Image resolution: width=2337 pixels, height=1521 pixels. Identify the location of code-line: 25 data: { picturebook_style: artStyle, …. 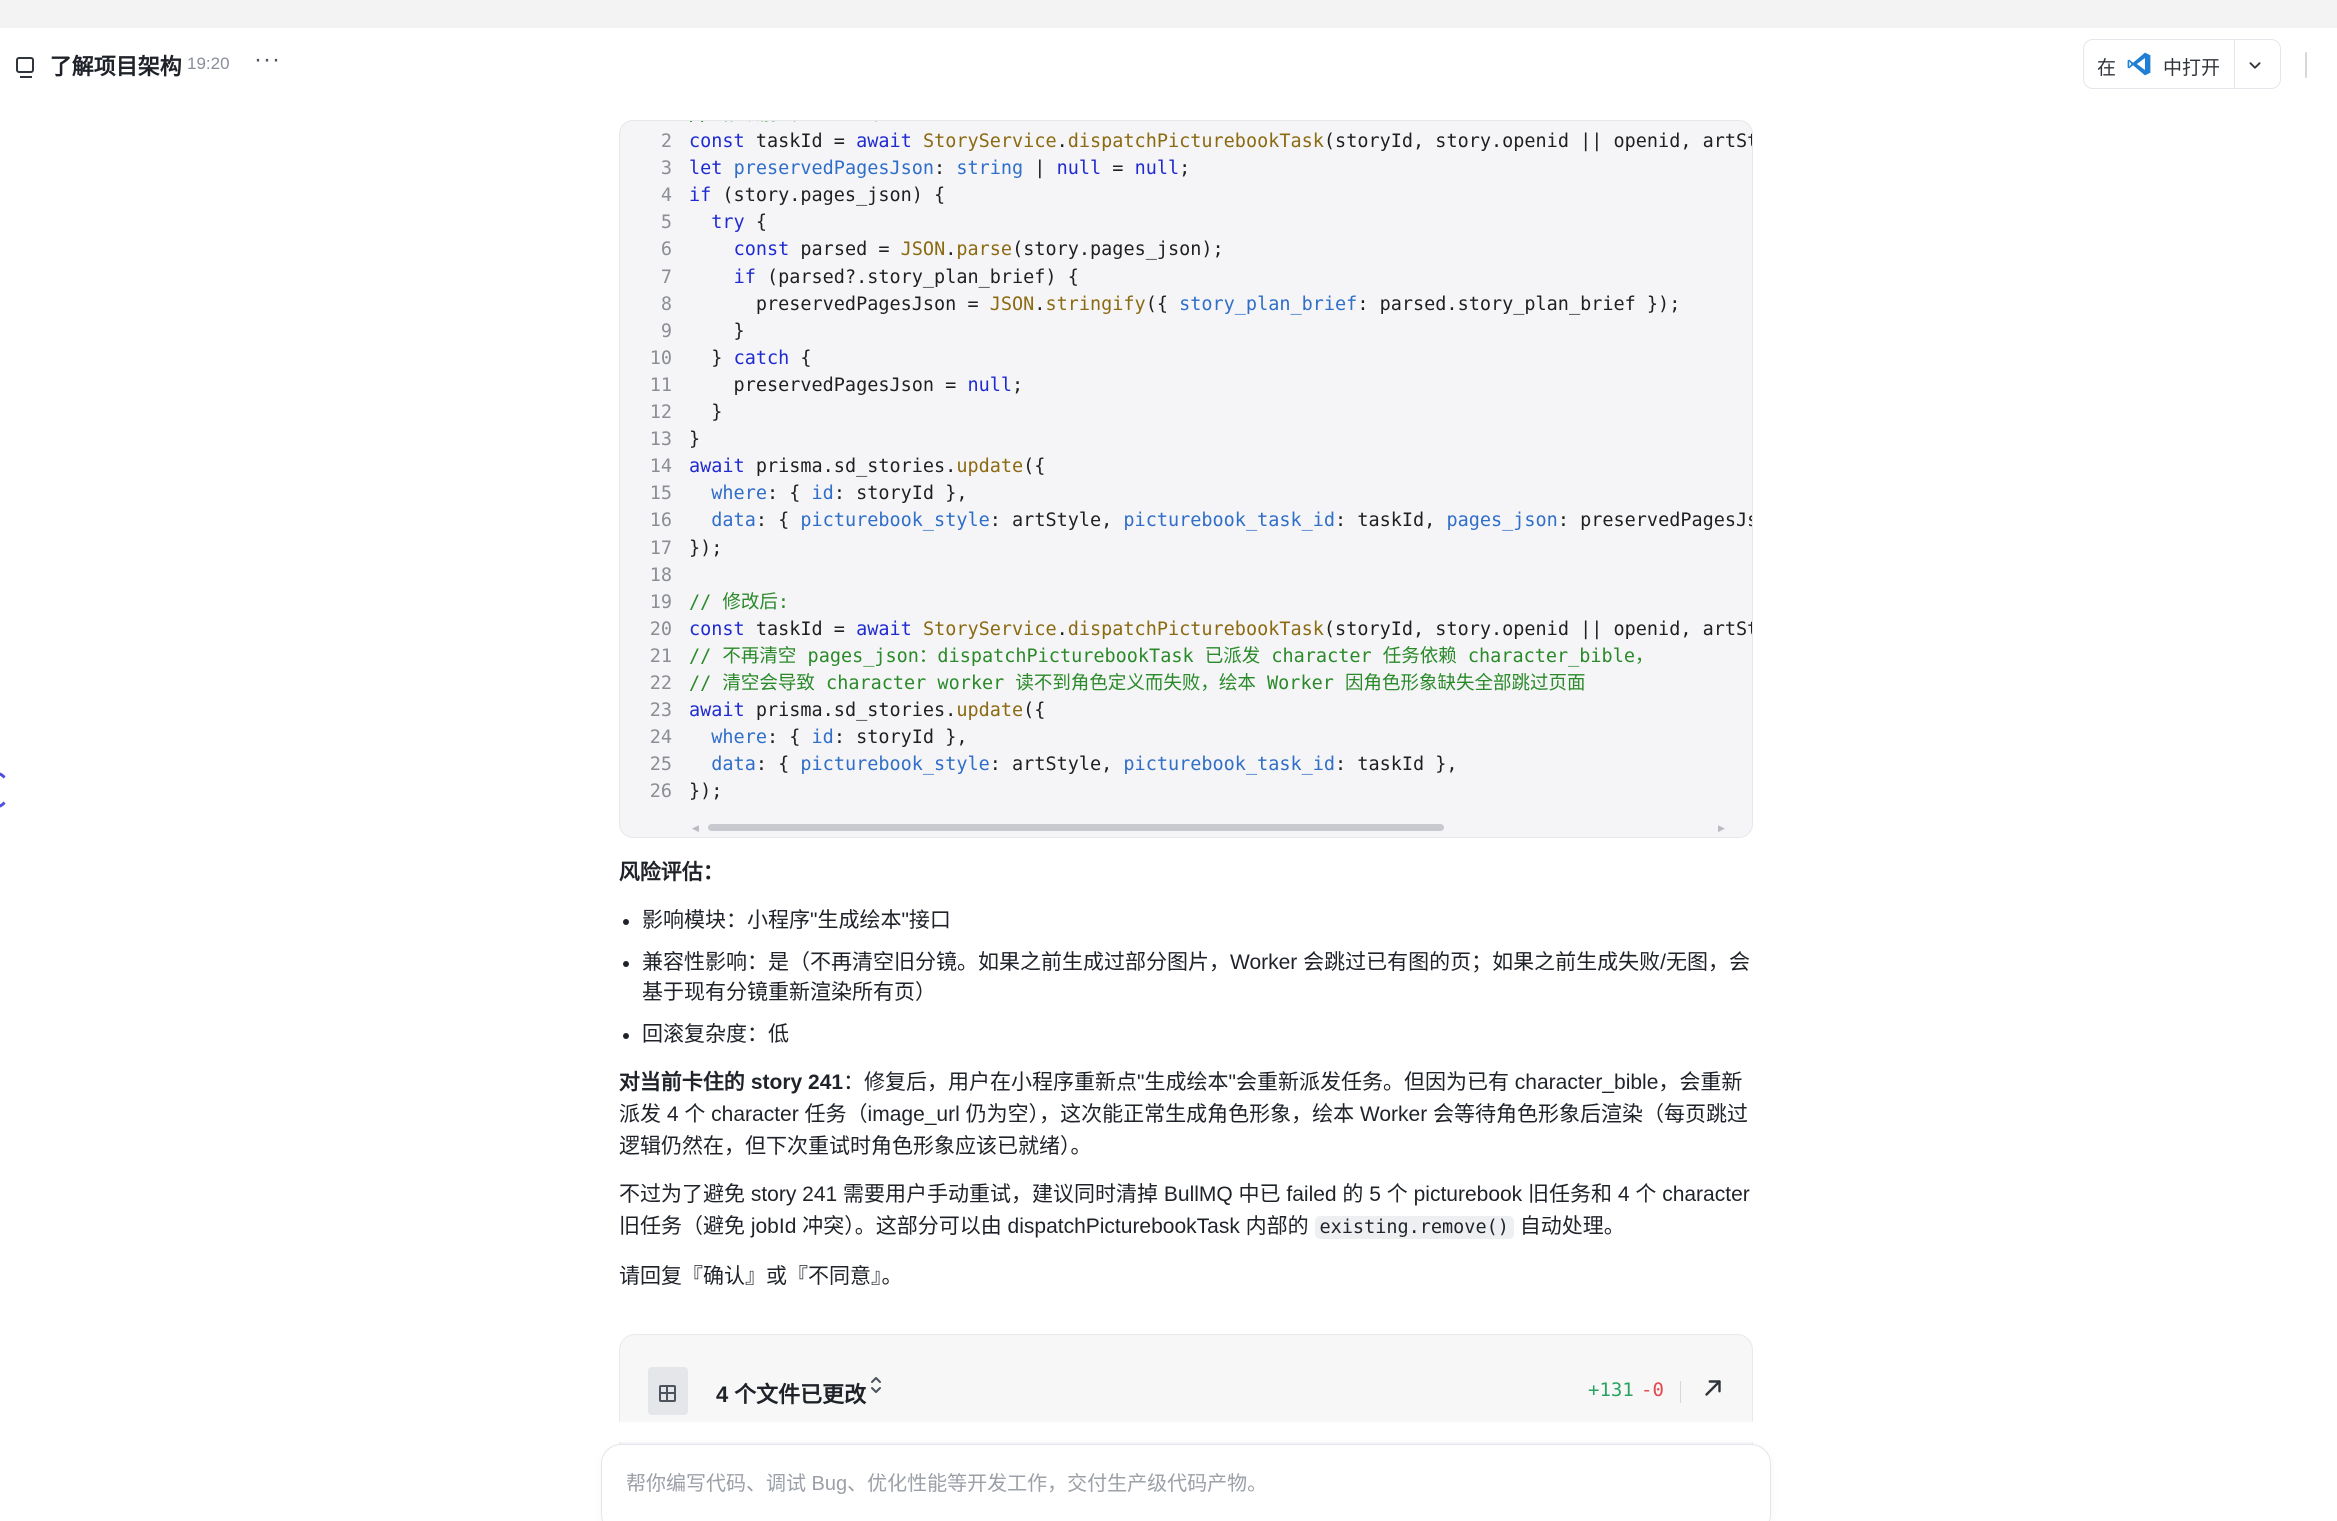
(1185, 764).